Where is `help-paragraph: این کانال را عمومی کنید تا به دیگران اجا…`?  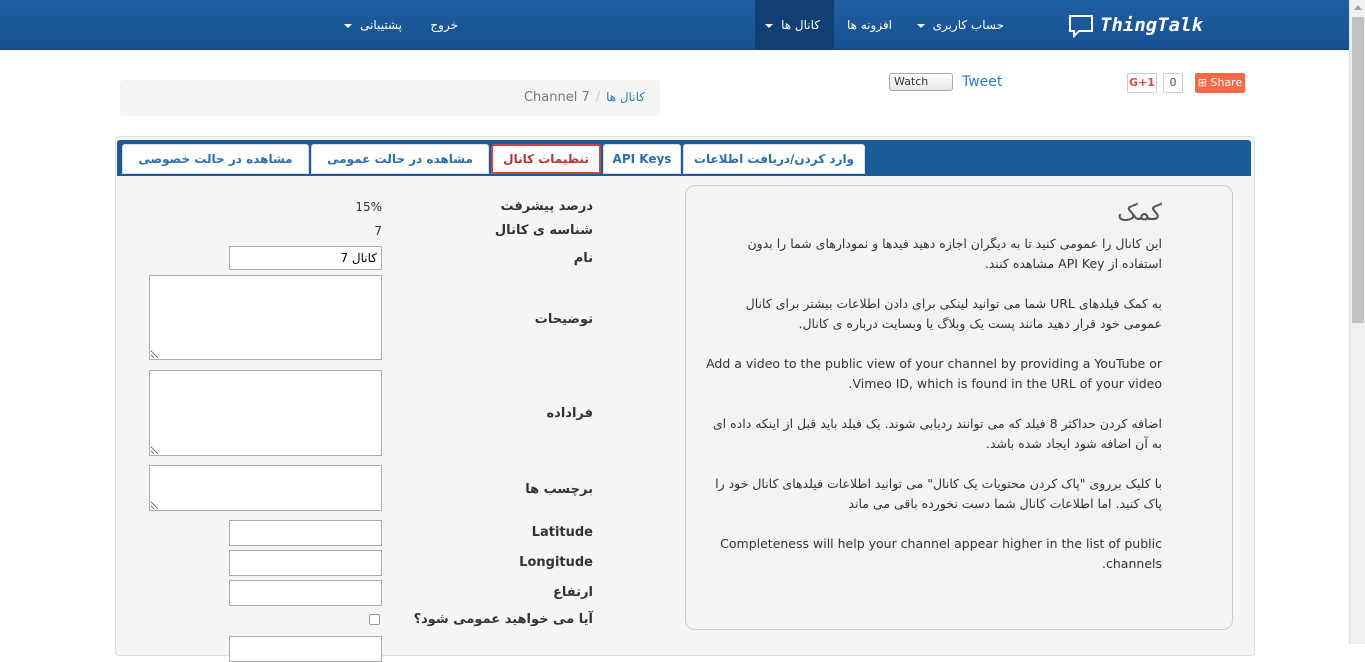 help-paragraph: این کانال را عمومی کنید تا به دیگران اجا… is located at coordinates (954, 253).